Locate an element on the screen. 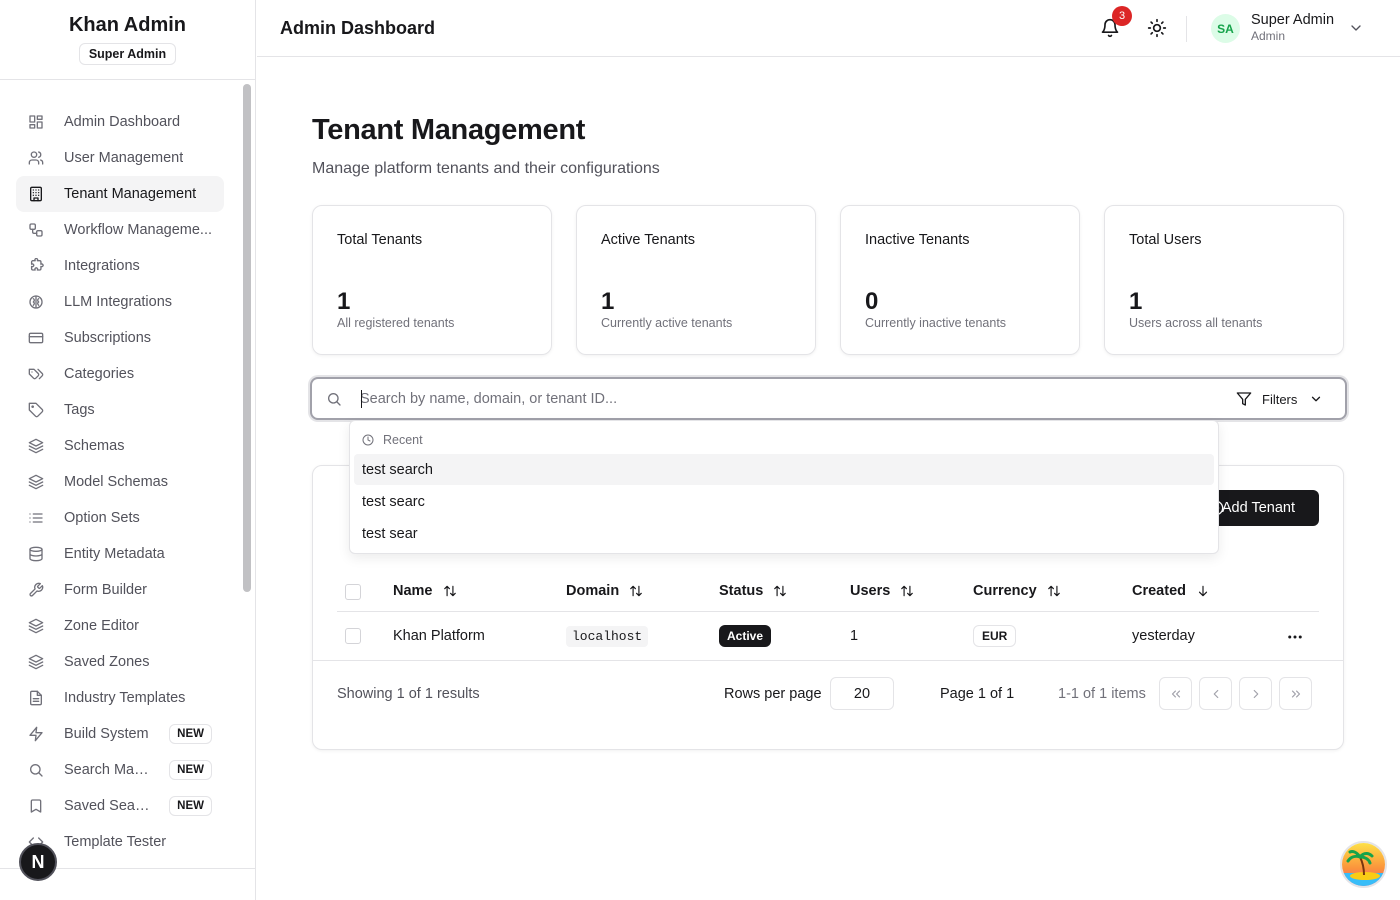 The width and height of the screenshot is (1400, 900). header-divider is located at coordinates (1186, 29).